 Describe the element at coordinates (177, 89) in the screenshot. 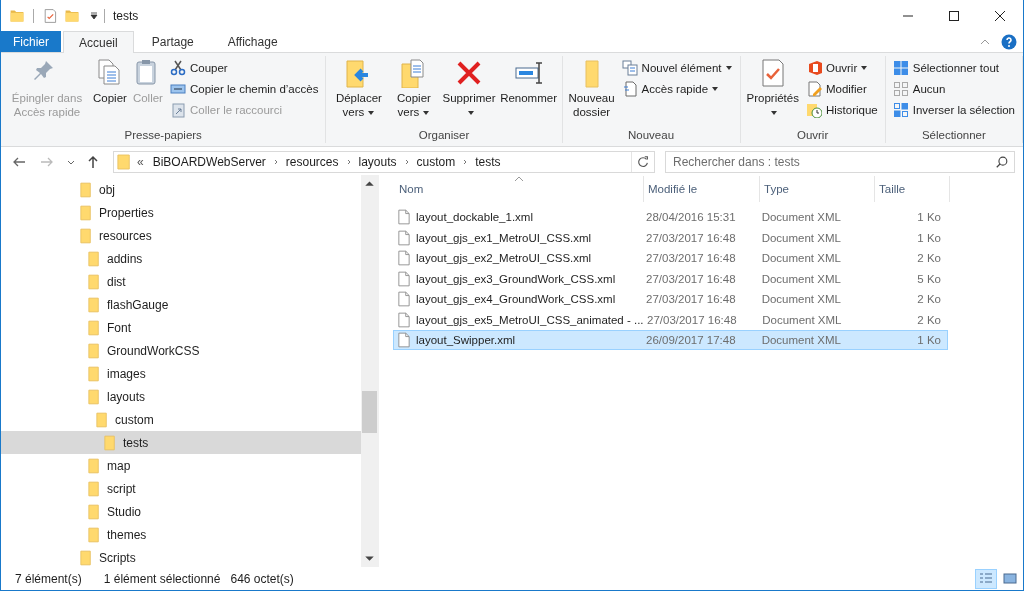

I see `path-icon` at that location.